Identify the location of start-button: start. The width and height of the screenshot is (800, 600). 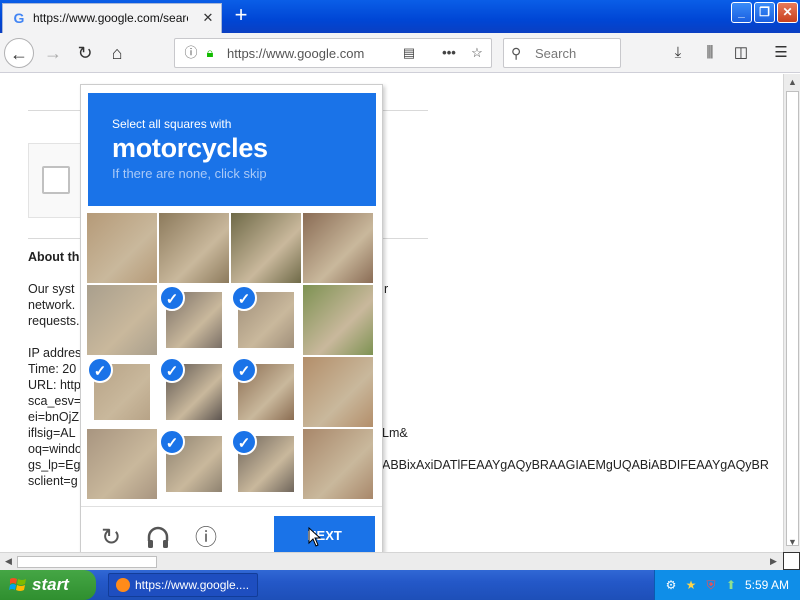
(48, 585).